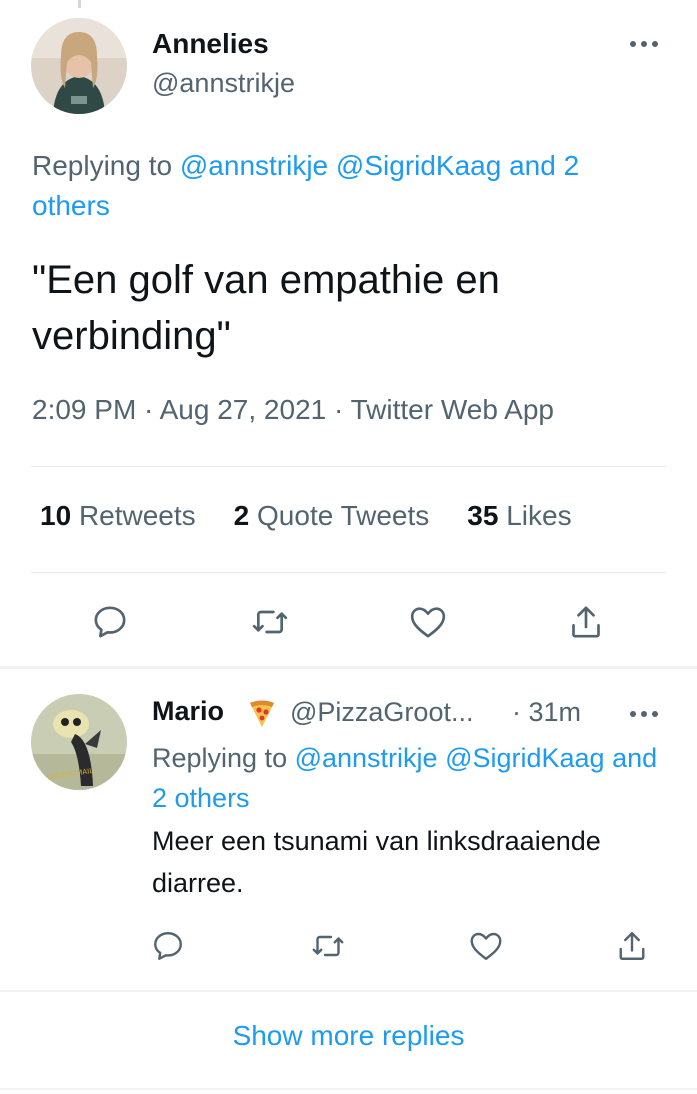 This screenshot has width=697, height=1094. I want to click on retweets-stat: 10 Retweets, so click(118, 516).